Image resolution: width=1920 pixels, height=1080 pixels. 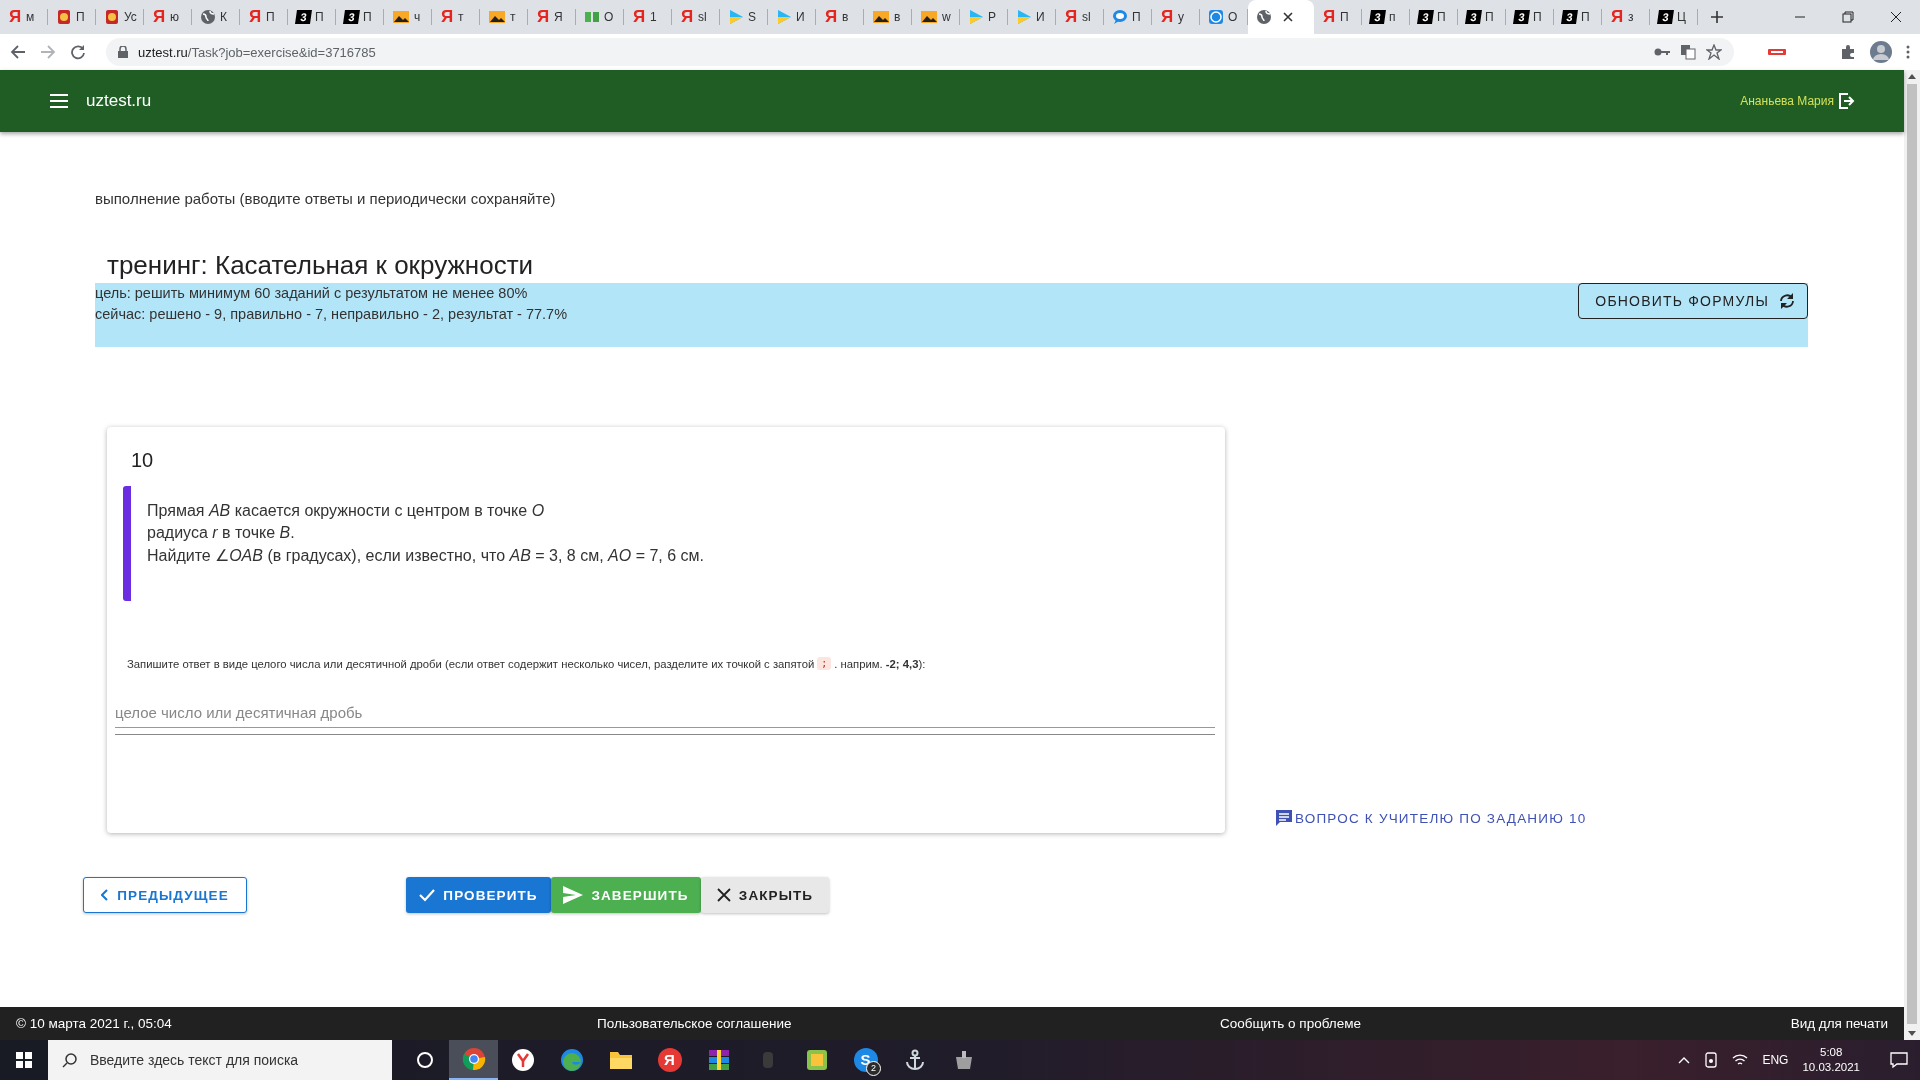 What do you see at coordinates (1674, 17) in the screenshot?
I see `browser-tab: 3 Ц` at bounding box center [1674, 17].